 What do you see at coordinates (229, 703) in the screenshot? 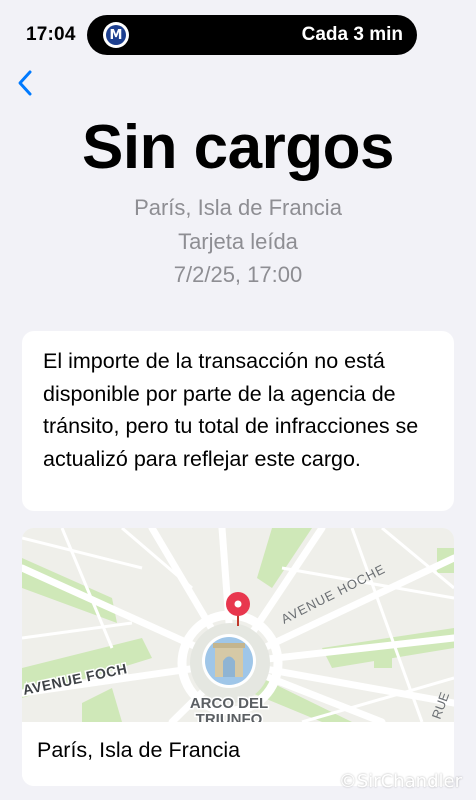
I see `landmark-label-line1: ARCO DEL` at bounding box center [229, 703].